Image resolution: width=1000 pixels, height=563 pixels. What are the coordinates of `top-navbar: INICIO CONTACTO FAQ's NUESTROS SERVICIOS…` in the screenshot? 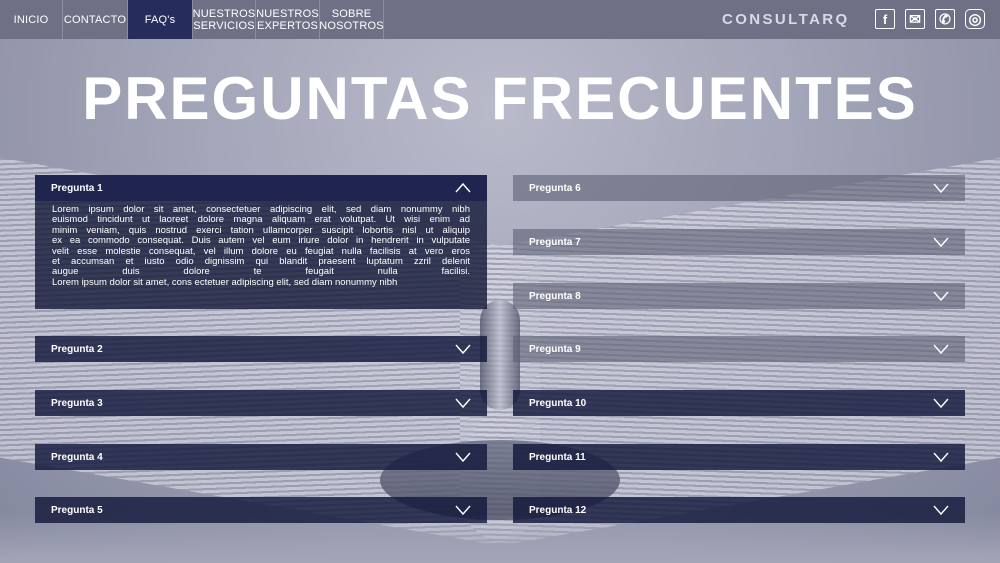 It's located at (500, 19).